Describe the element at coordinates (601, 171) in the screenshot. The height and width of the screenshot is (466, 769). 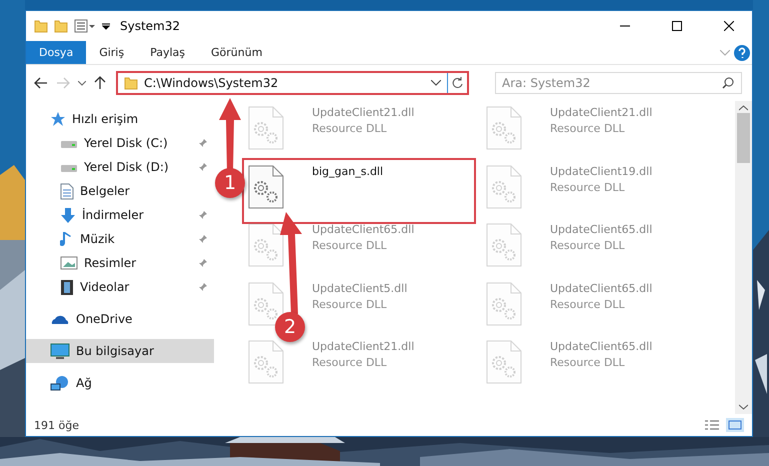
I see `file-name: UpdateClient19.dll` at that location.